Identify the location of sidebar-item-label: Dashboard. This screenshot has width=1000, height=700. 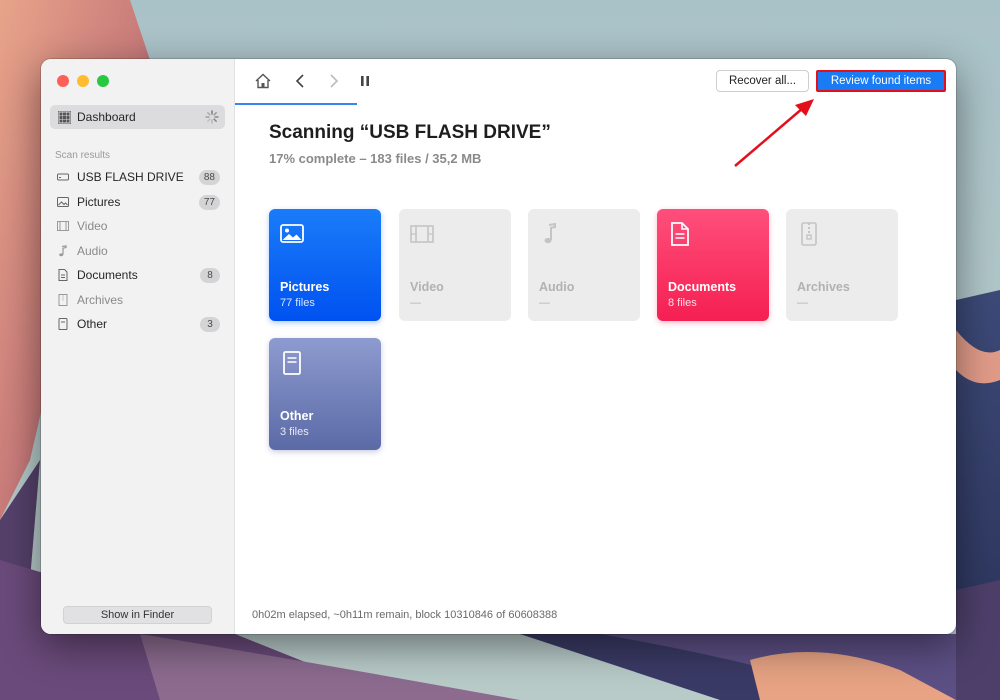
(106, 117).